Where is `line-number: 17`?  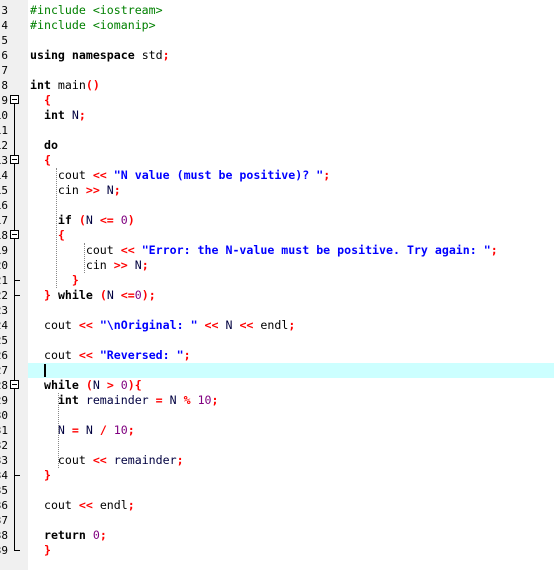
line-number: 17 is located at coordinates (4, 220).